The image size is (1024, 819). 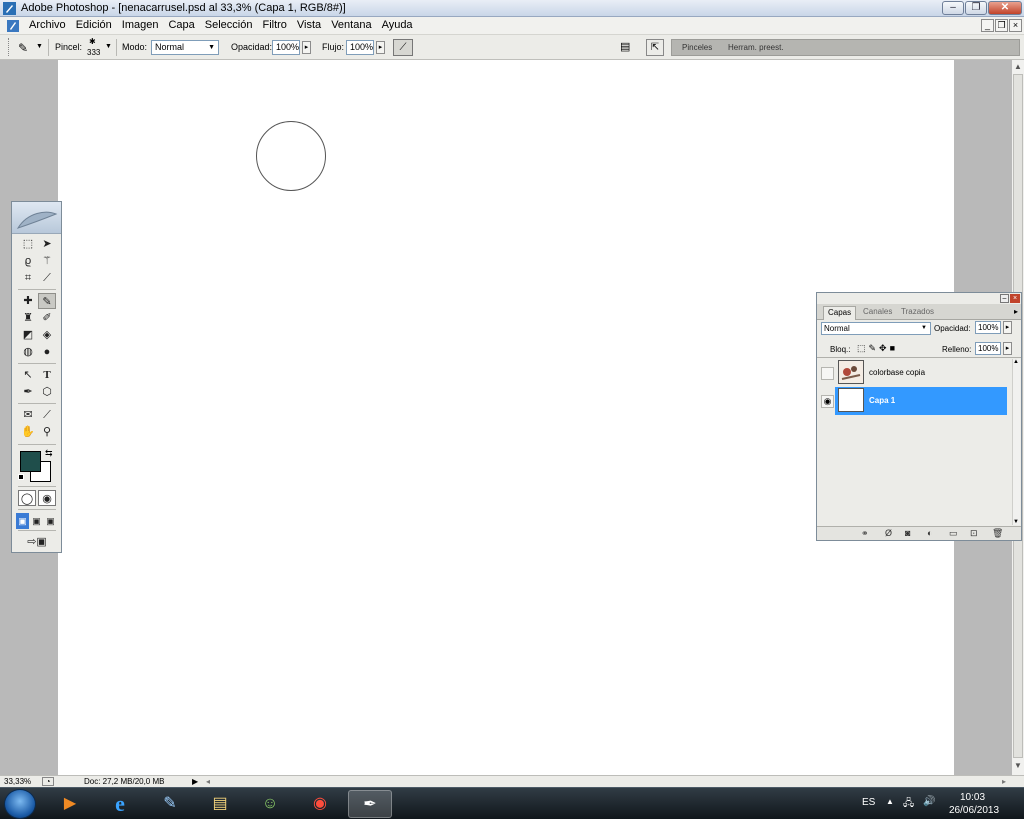 What do you see at coordinates (92, 41) in the screenshot?
I see `brush-tip-icon: ✱` at bounding box center [92, 41].